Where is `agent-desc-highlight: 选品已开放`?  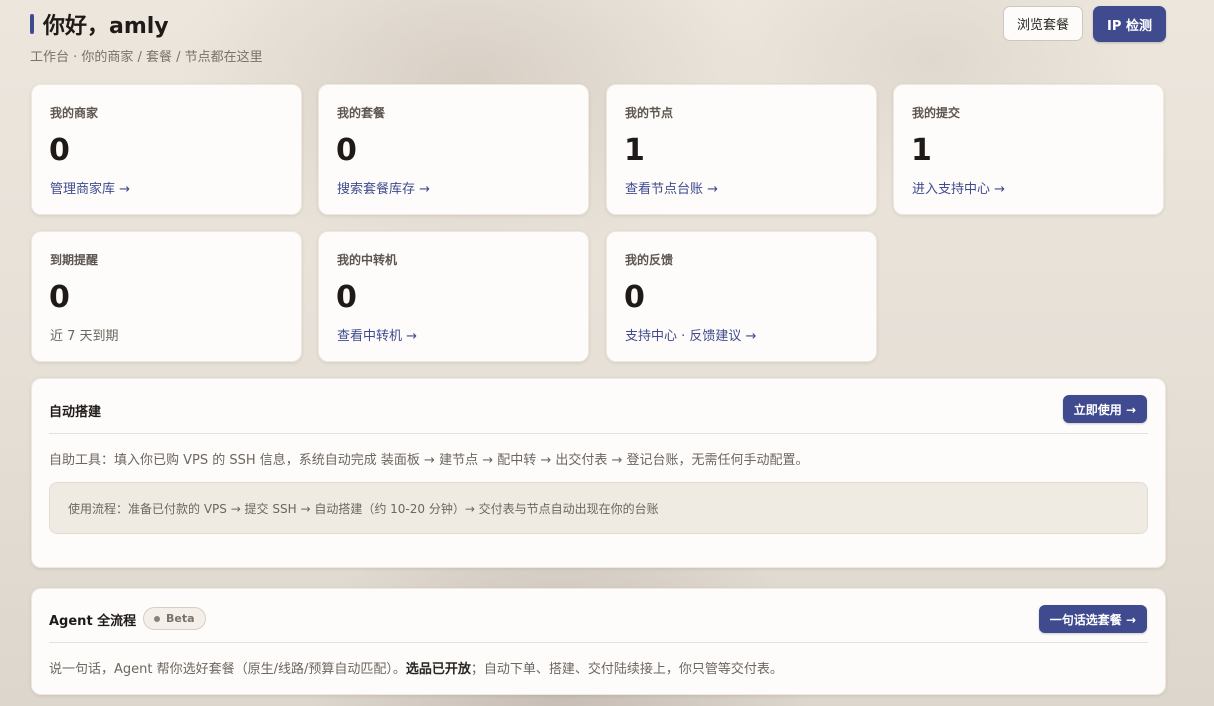 agent-desc-highlight: 选品已开放 is located at coordinates (438, 669).